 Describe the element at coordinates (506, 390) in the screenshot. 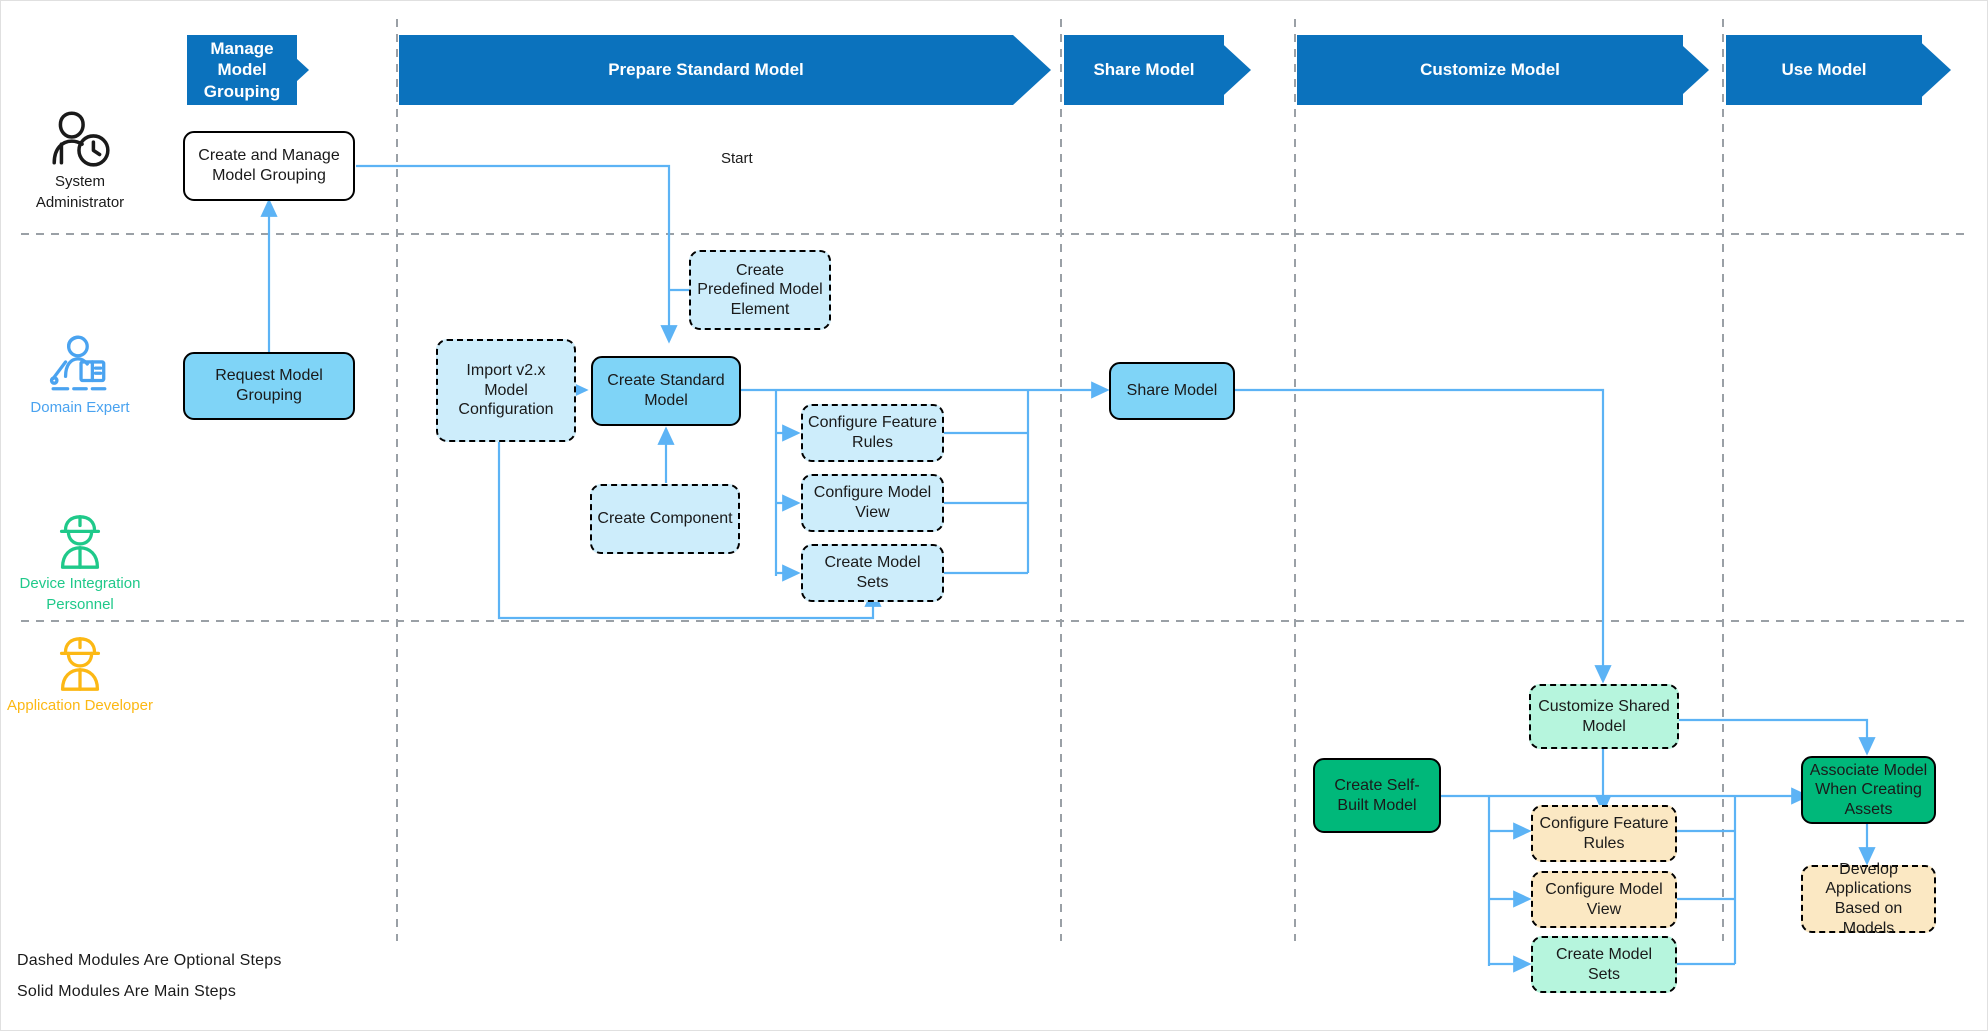

I see `node-import-v2x-model-configuration: Import v2.x Model Configuration` at that location.